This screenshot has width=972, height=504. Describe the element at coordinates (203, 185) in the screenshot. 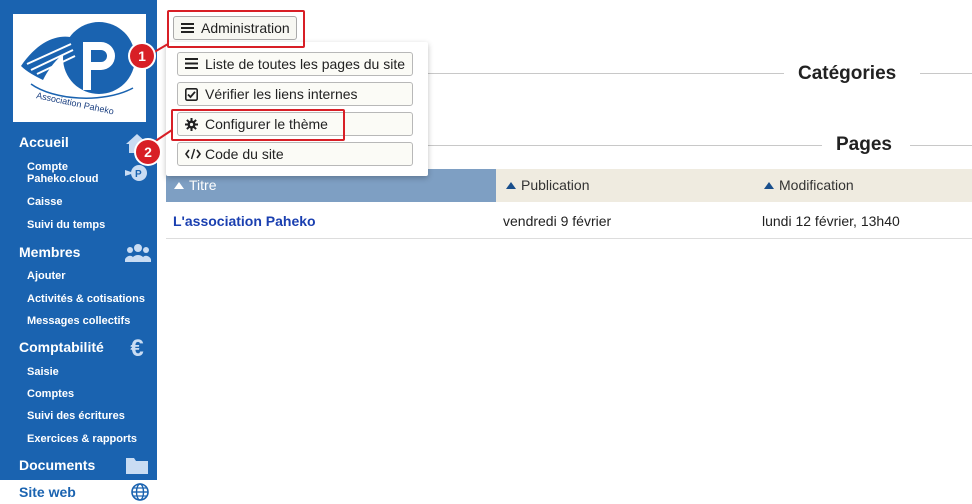

I see `column-header-label: Titre` at that location.